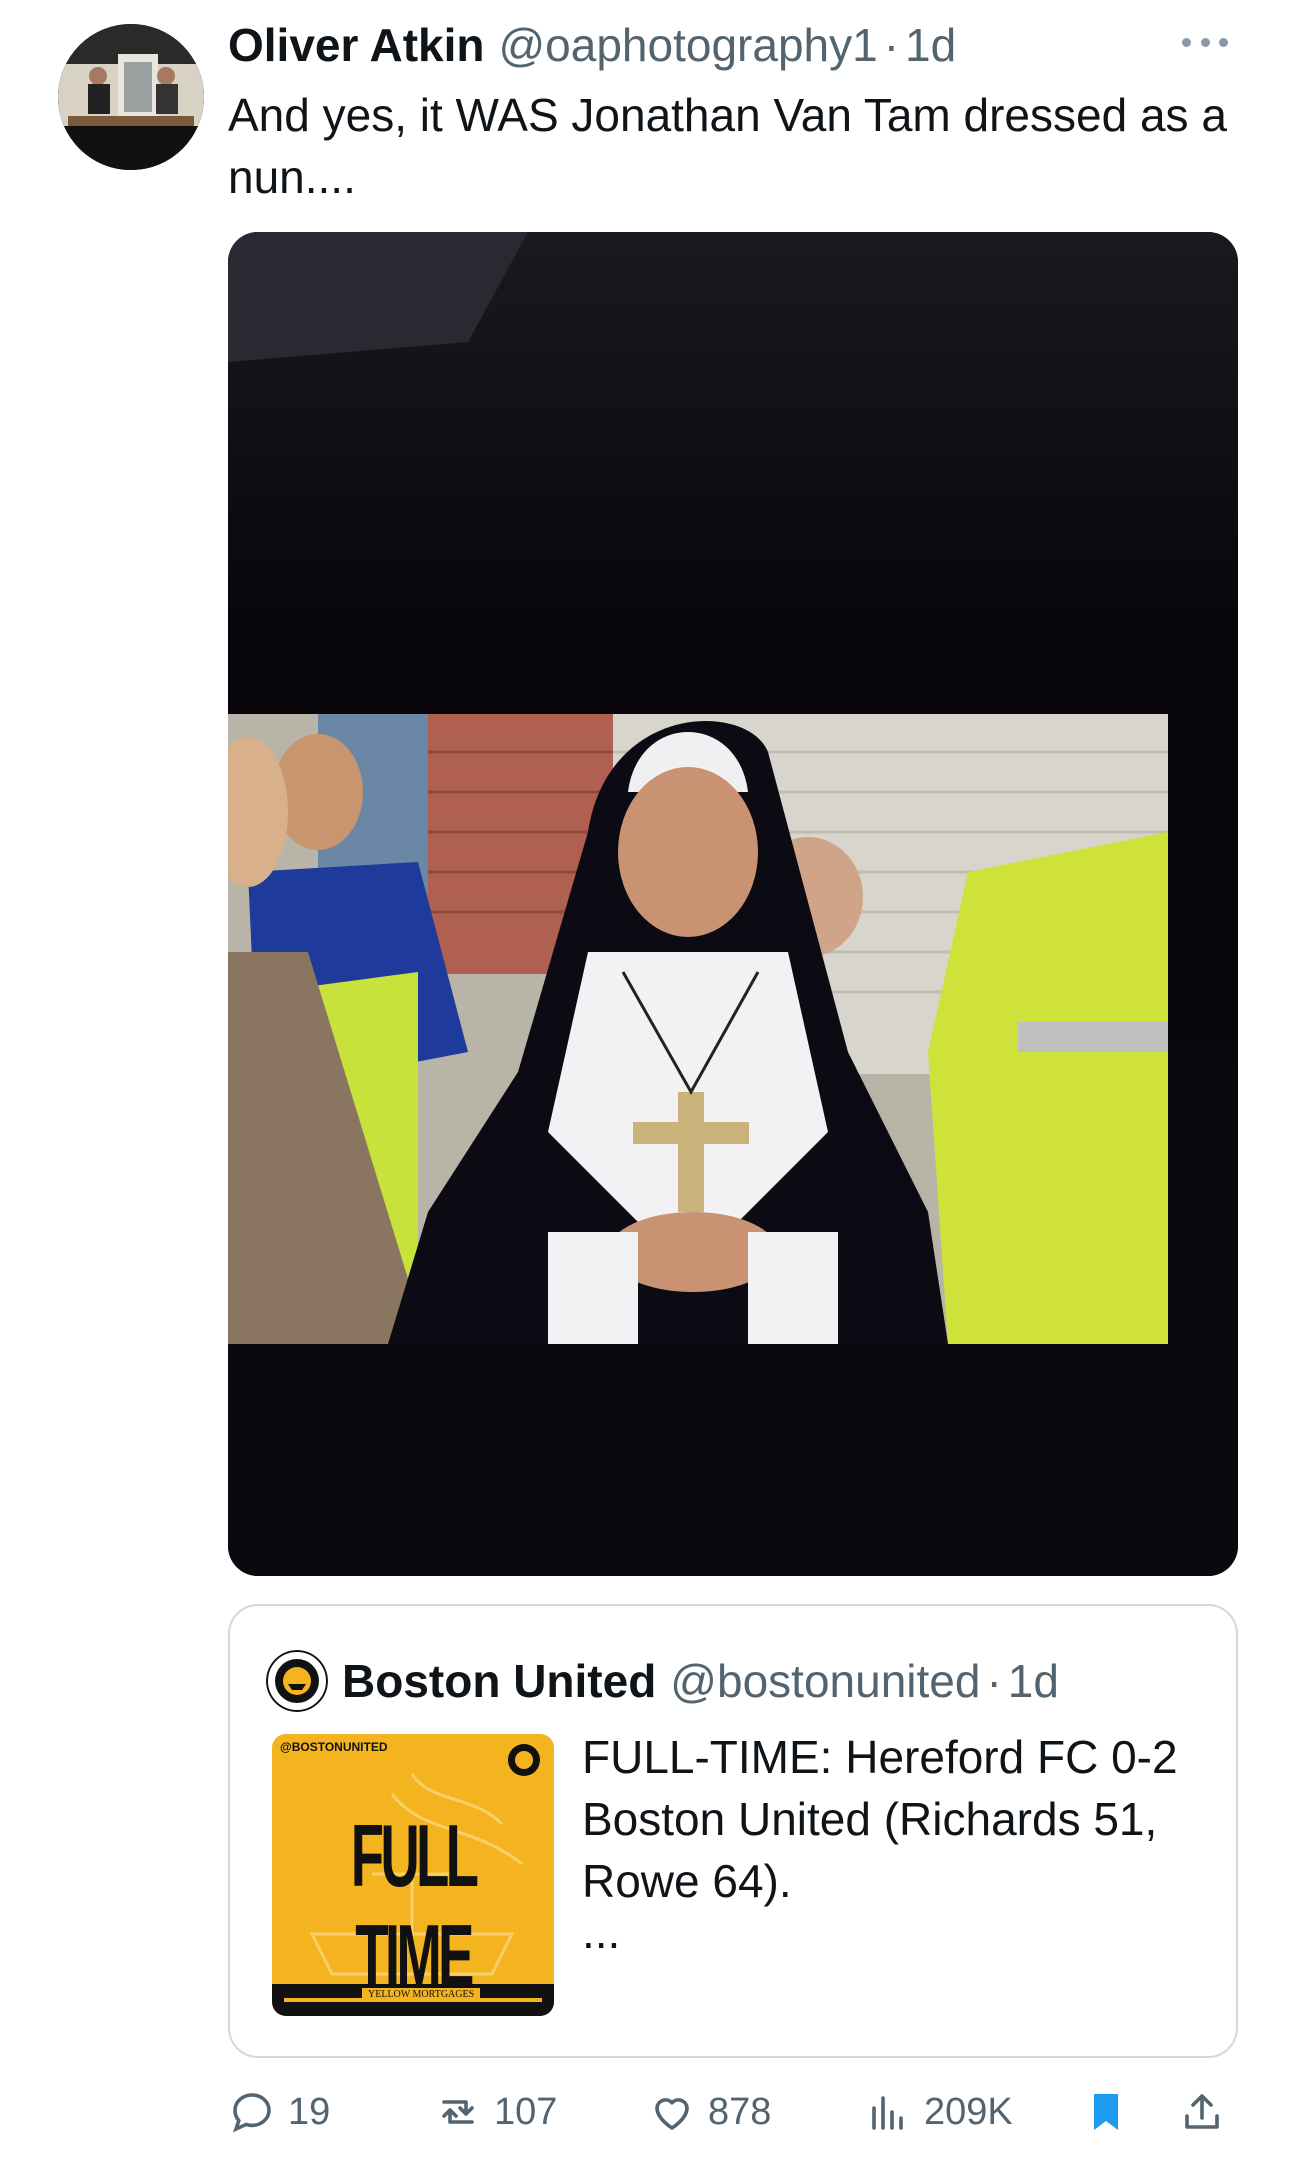 The width and height of the screenshot is (1290, 2157). I want to click on quoted-thumbnail: @BOSTONUNITED FULL TIME YELLOW MORTGAGES, so click(413, 1875).